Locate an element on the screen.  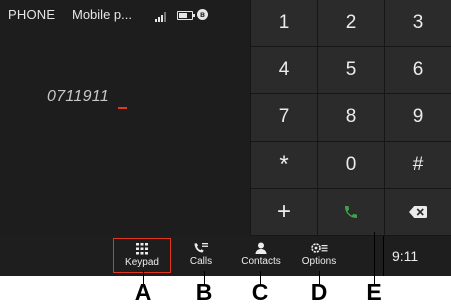
callout-a: A is located at coordinates (143, 292).